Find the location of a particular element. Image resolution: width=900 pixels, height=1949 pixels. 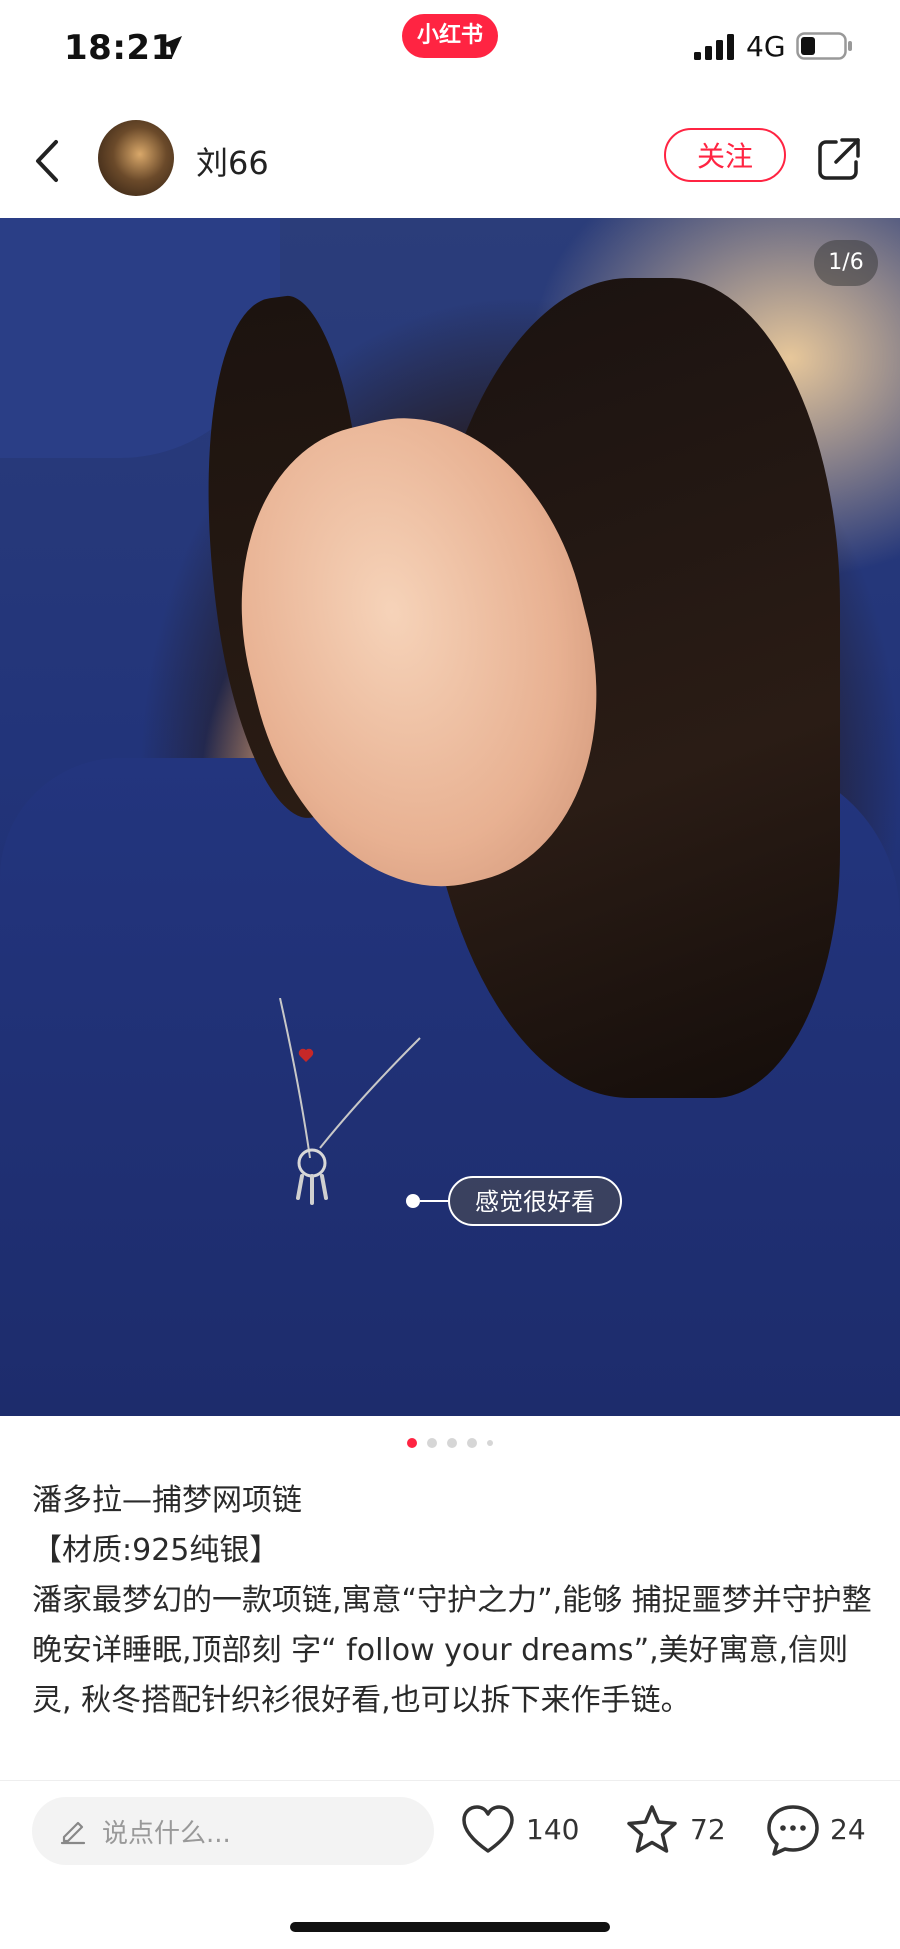

battery-icon is located at coordinates (824, 46).